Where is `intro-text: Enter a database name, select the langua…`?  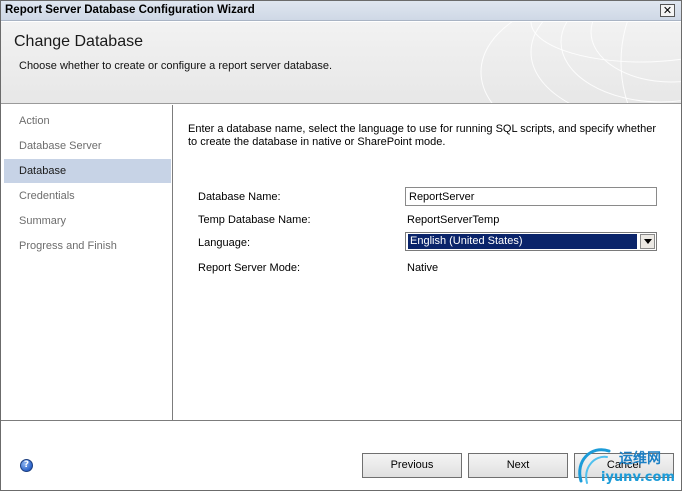 intro-text: Enter a database name, select the langua… is located at coordinates (422, 135).